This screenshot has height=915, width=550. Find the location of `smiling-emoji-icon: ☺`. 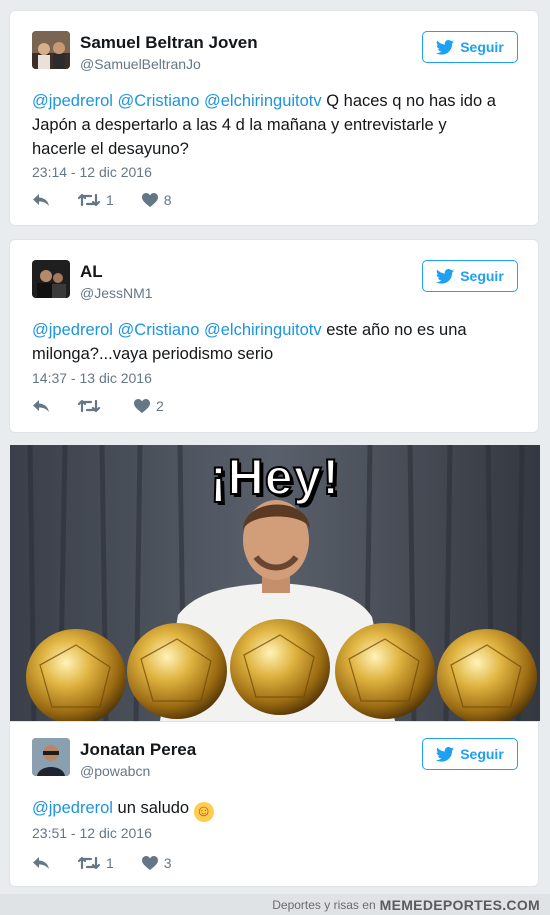

smiling-emoji-icon: ☺ is located at coordinates (203, 812).